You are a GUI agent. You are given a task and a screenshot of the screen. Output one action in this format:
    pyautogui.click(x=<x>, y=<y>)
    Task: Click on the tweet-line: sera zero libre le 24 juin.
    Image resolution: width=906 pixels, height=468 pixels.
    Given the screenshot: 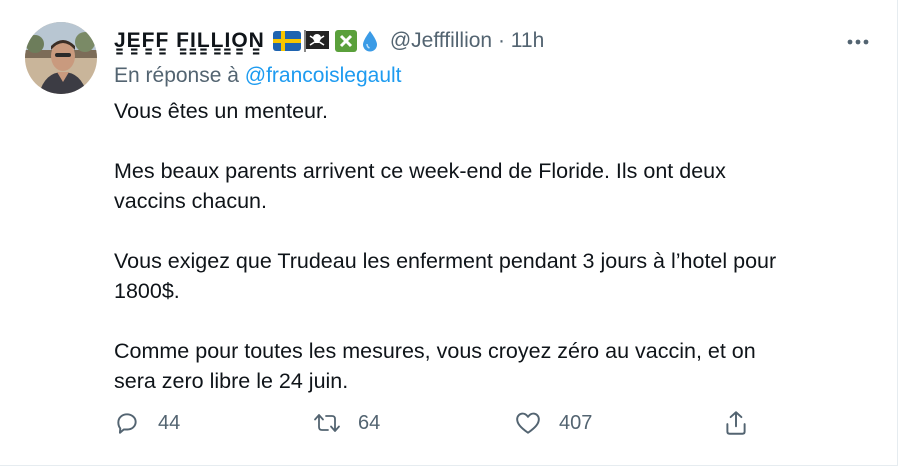 What is the action you would take?
    pyautogui.click(x=231, y=381)
    